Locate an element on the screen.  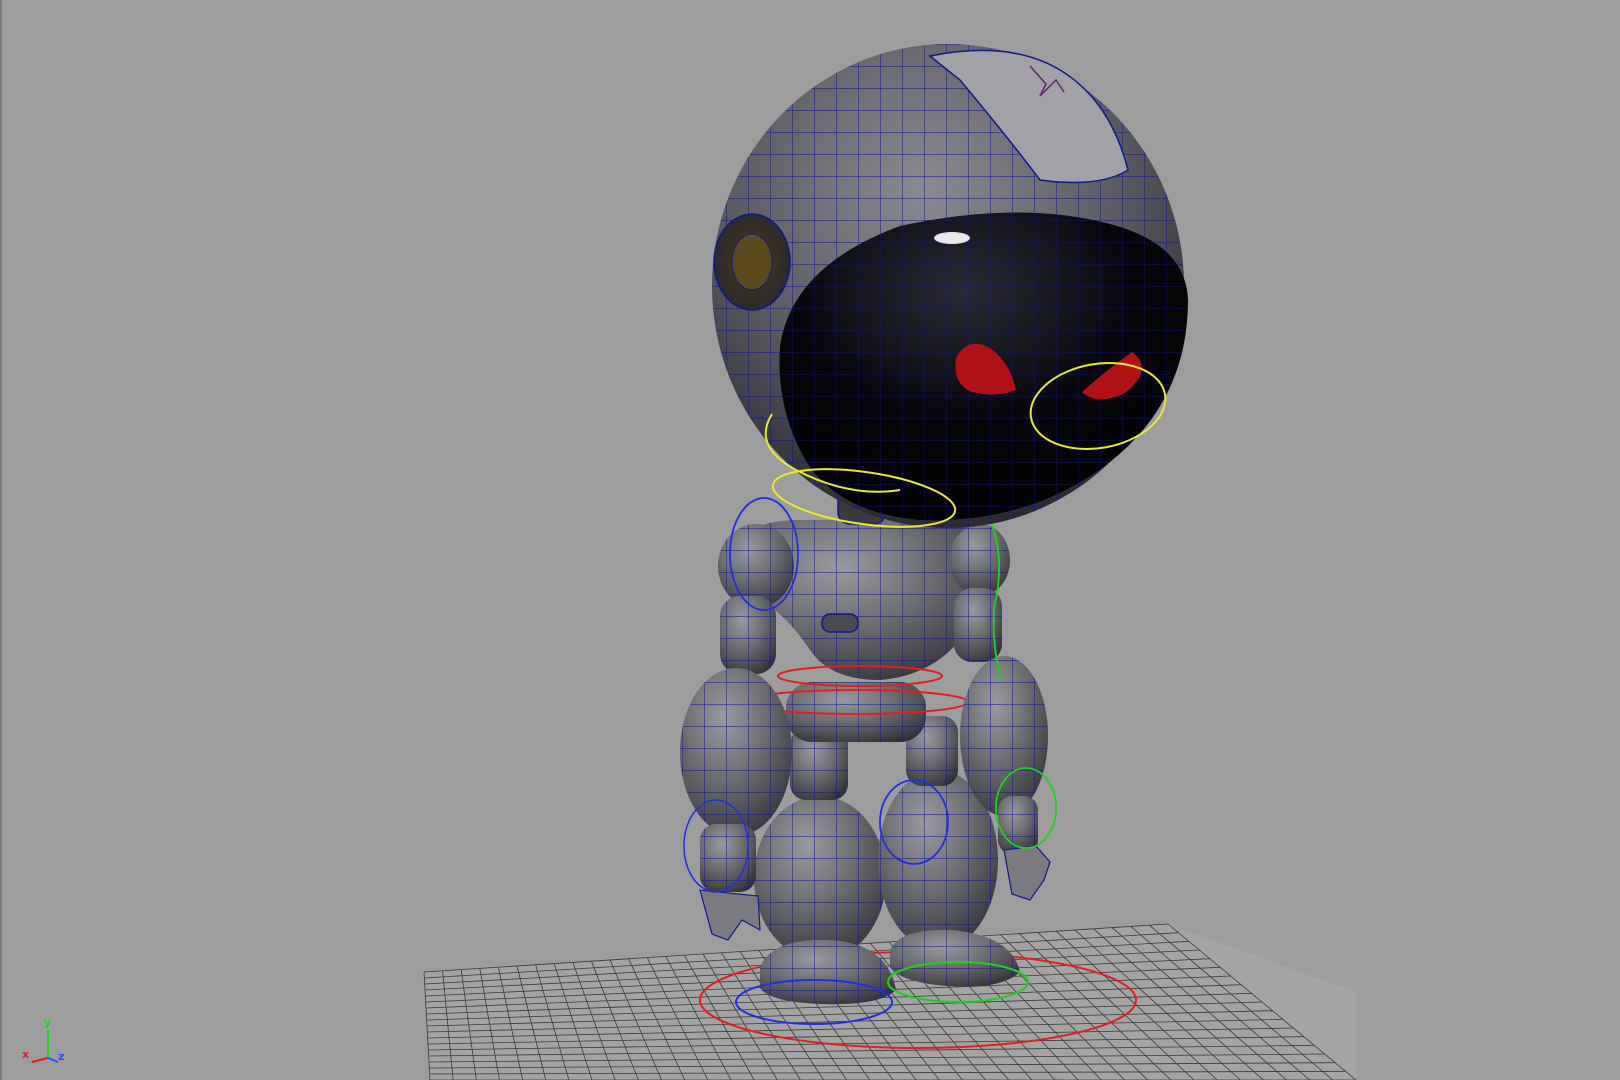
axis-x-label: x is located at coordinates (26, 1054).